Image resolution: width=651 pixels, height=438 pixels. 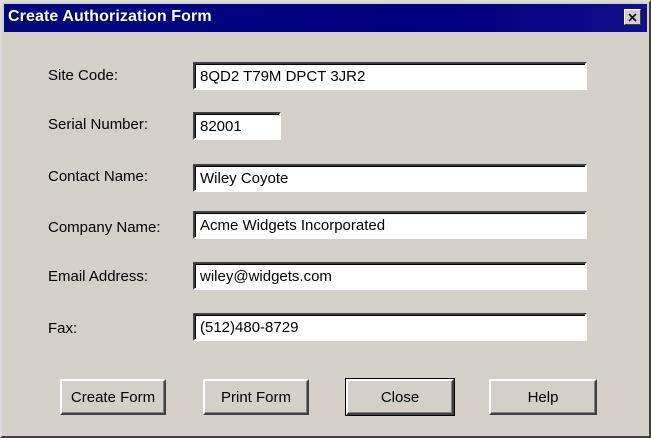 What do you see at coordinates (390, 225) in the screenshot?
I see `company-name-field: Acme Widgets Incorporated` at bounding box center [390, 225].